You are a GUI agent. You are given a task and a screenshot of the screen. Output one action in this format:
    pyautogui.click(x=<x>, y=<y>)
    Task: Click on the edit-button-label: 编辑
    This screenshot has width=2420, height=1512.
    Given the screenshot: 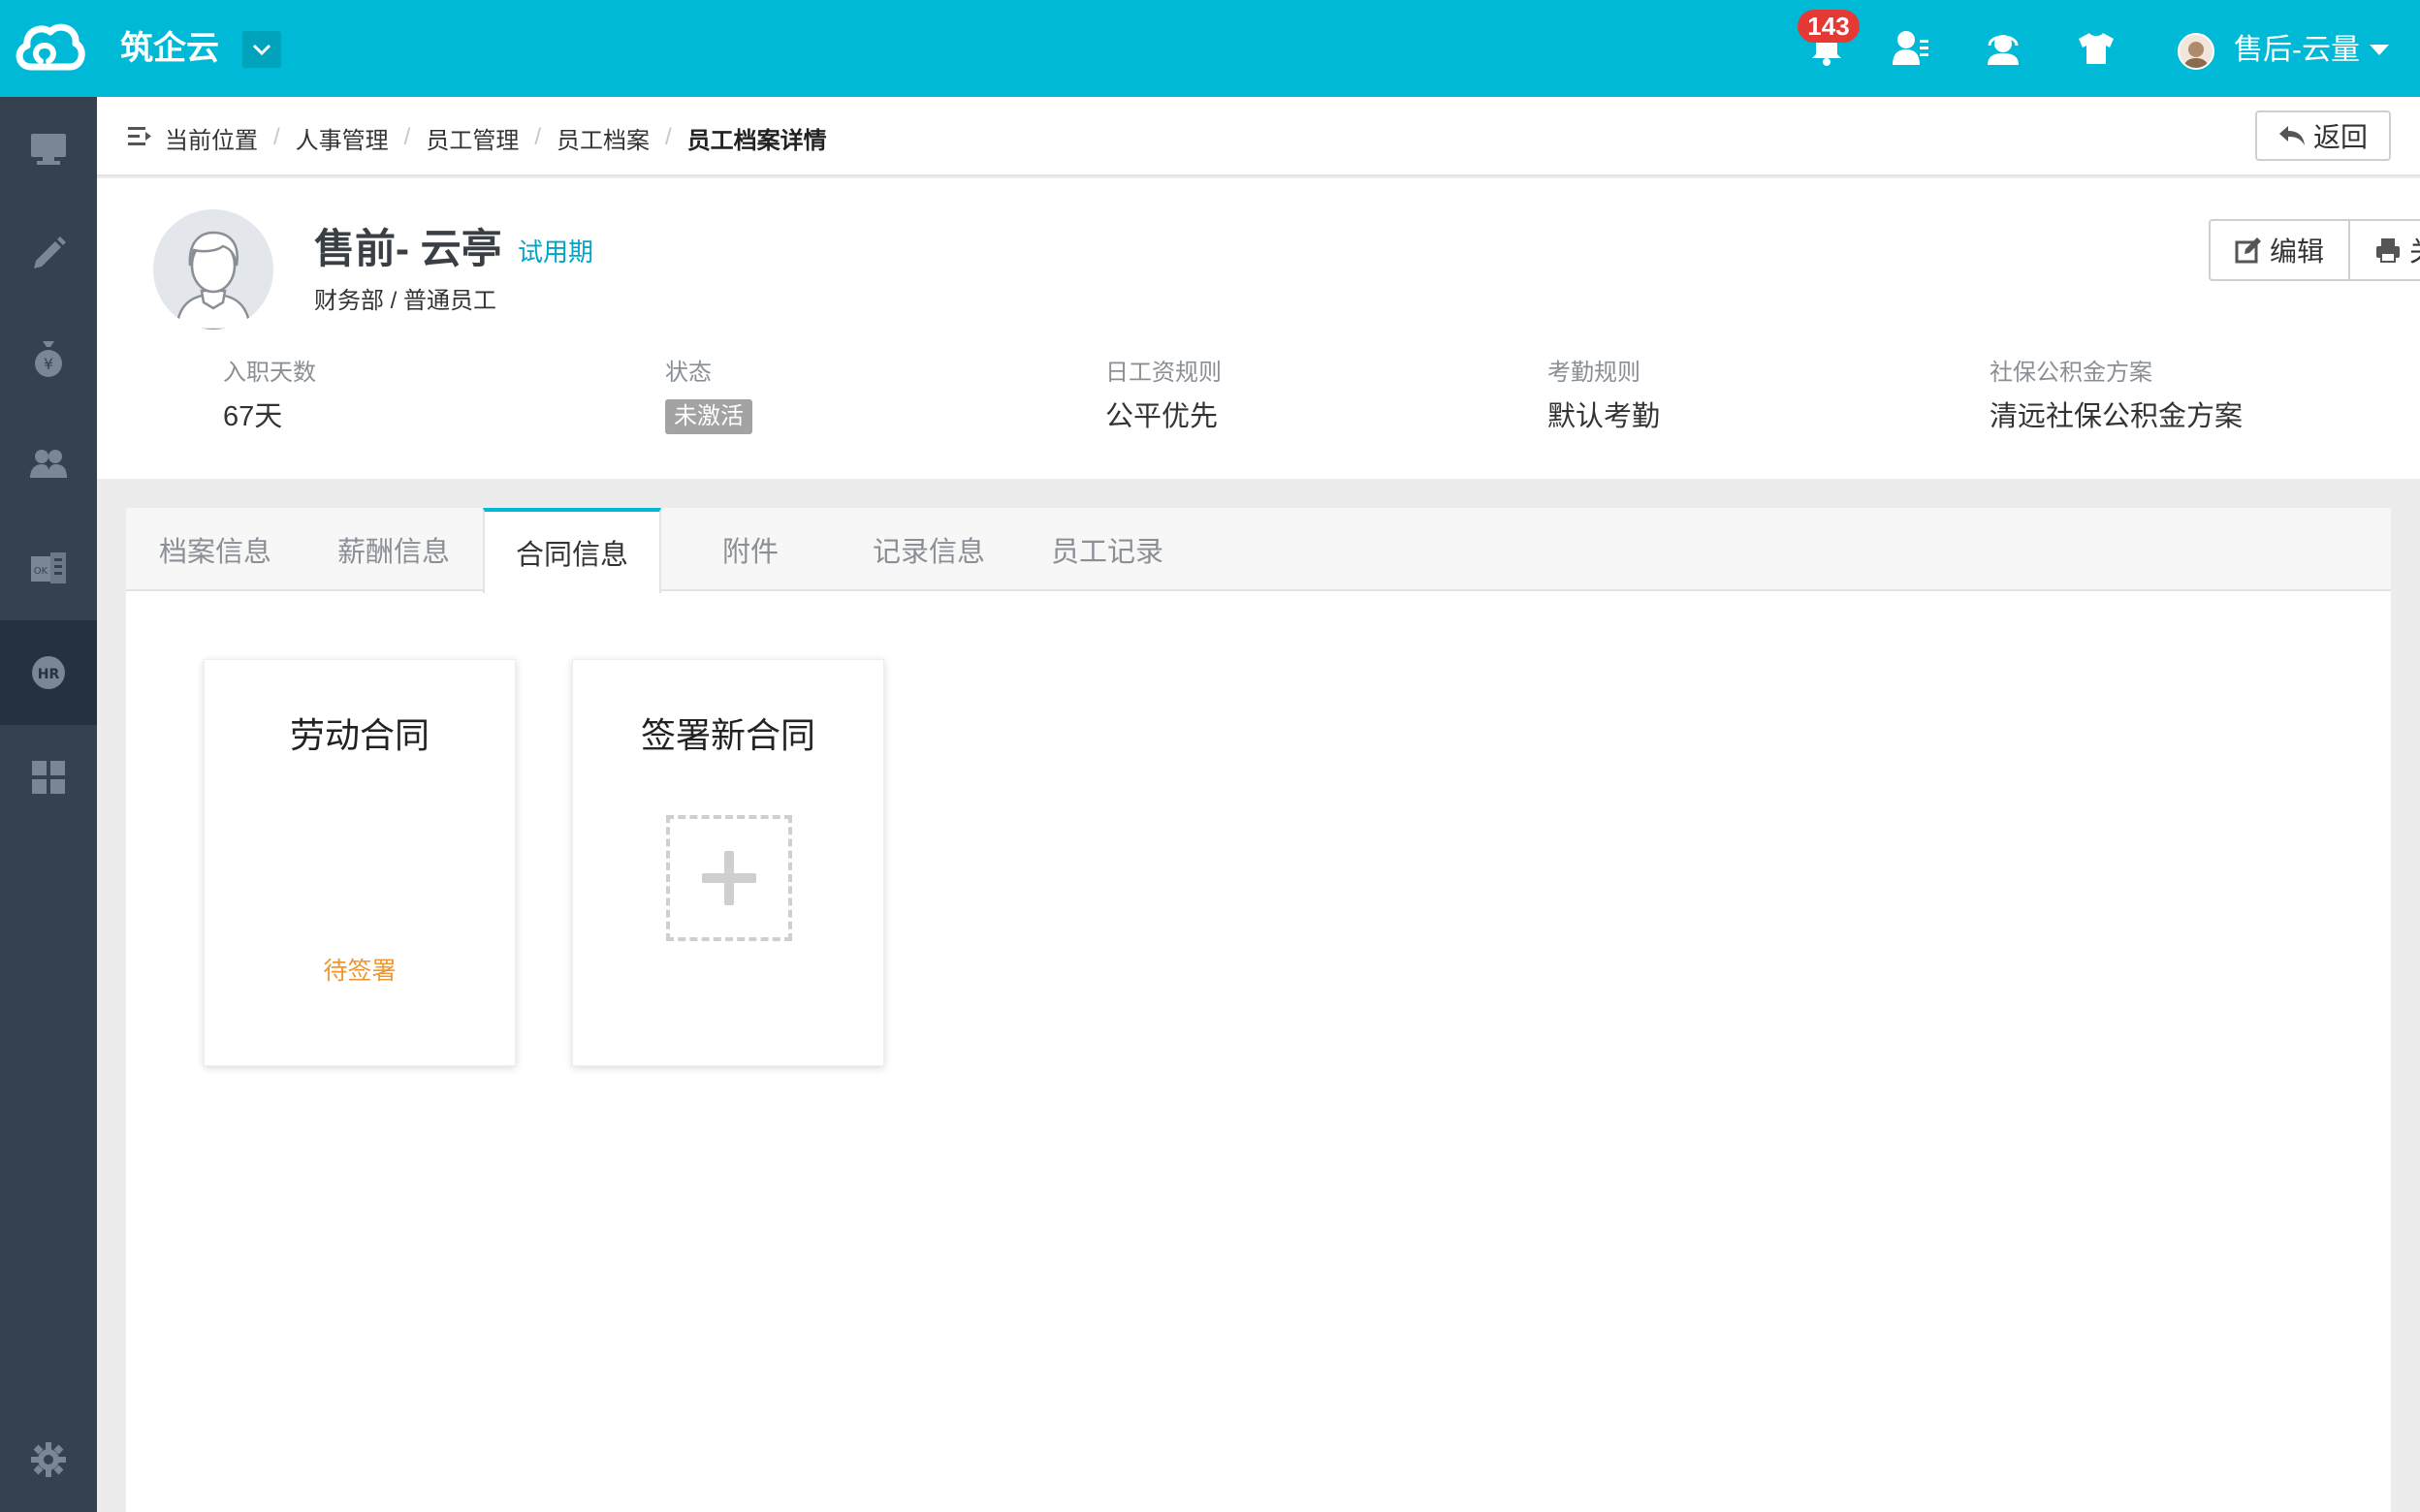 What is the action you would take?
    pyautogui.click(x=2296, y=251)
    